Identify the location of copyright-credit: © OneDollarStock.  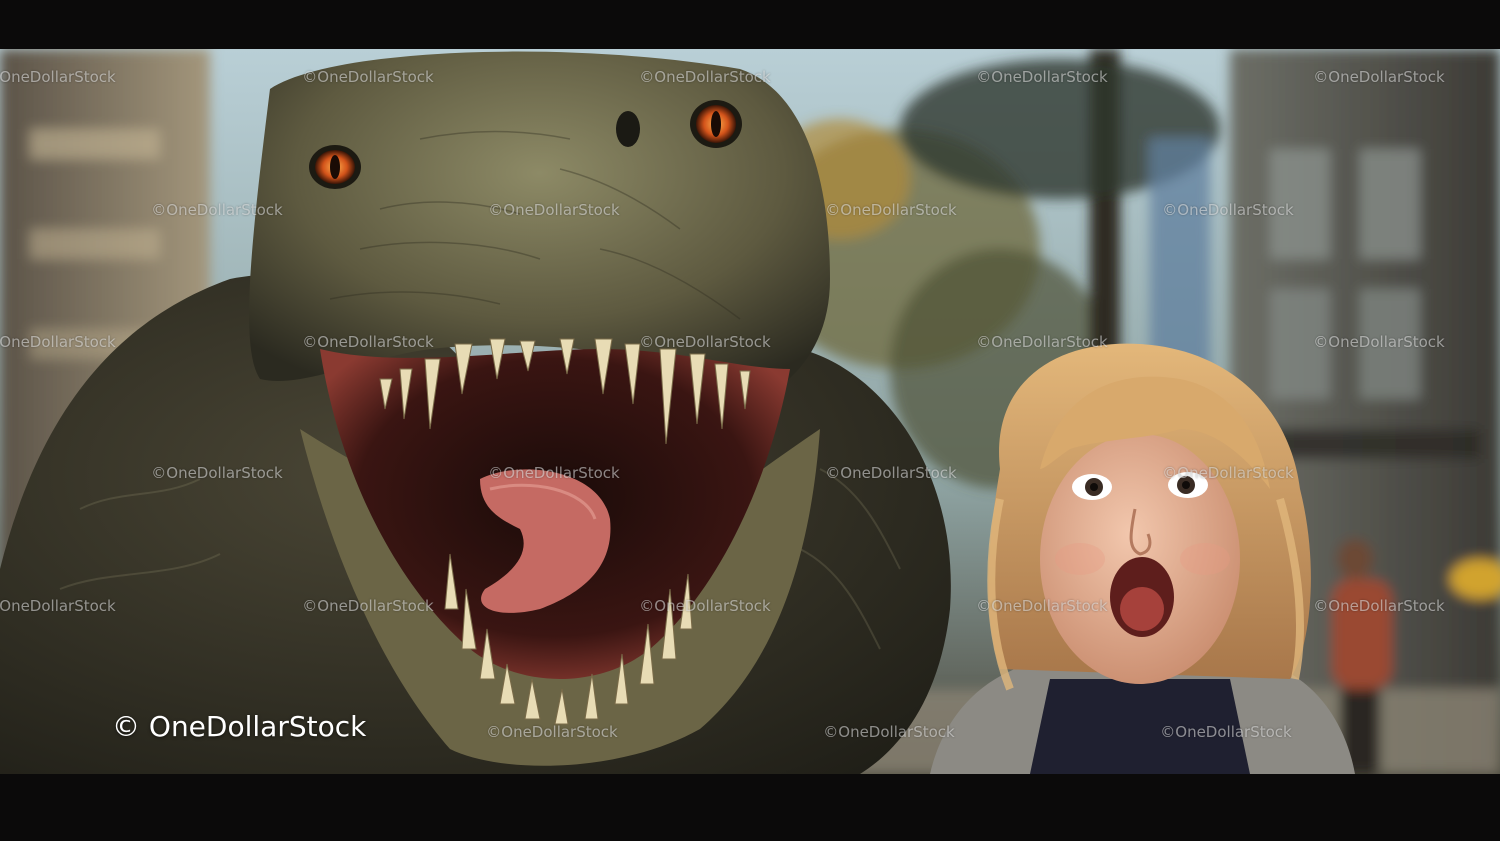
(239, 726).